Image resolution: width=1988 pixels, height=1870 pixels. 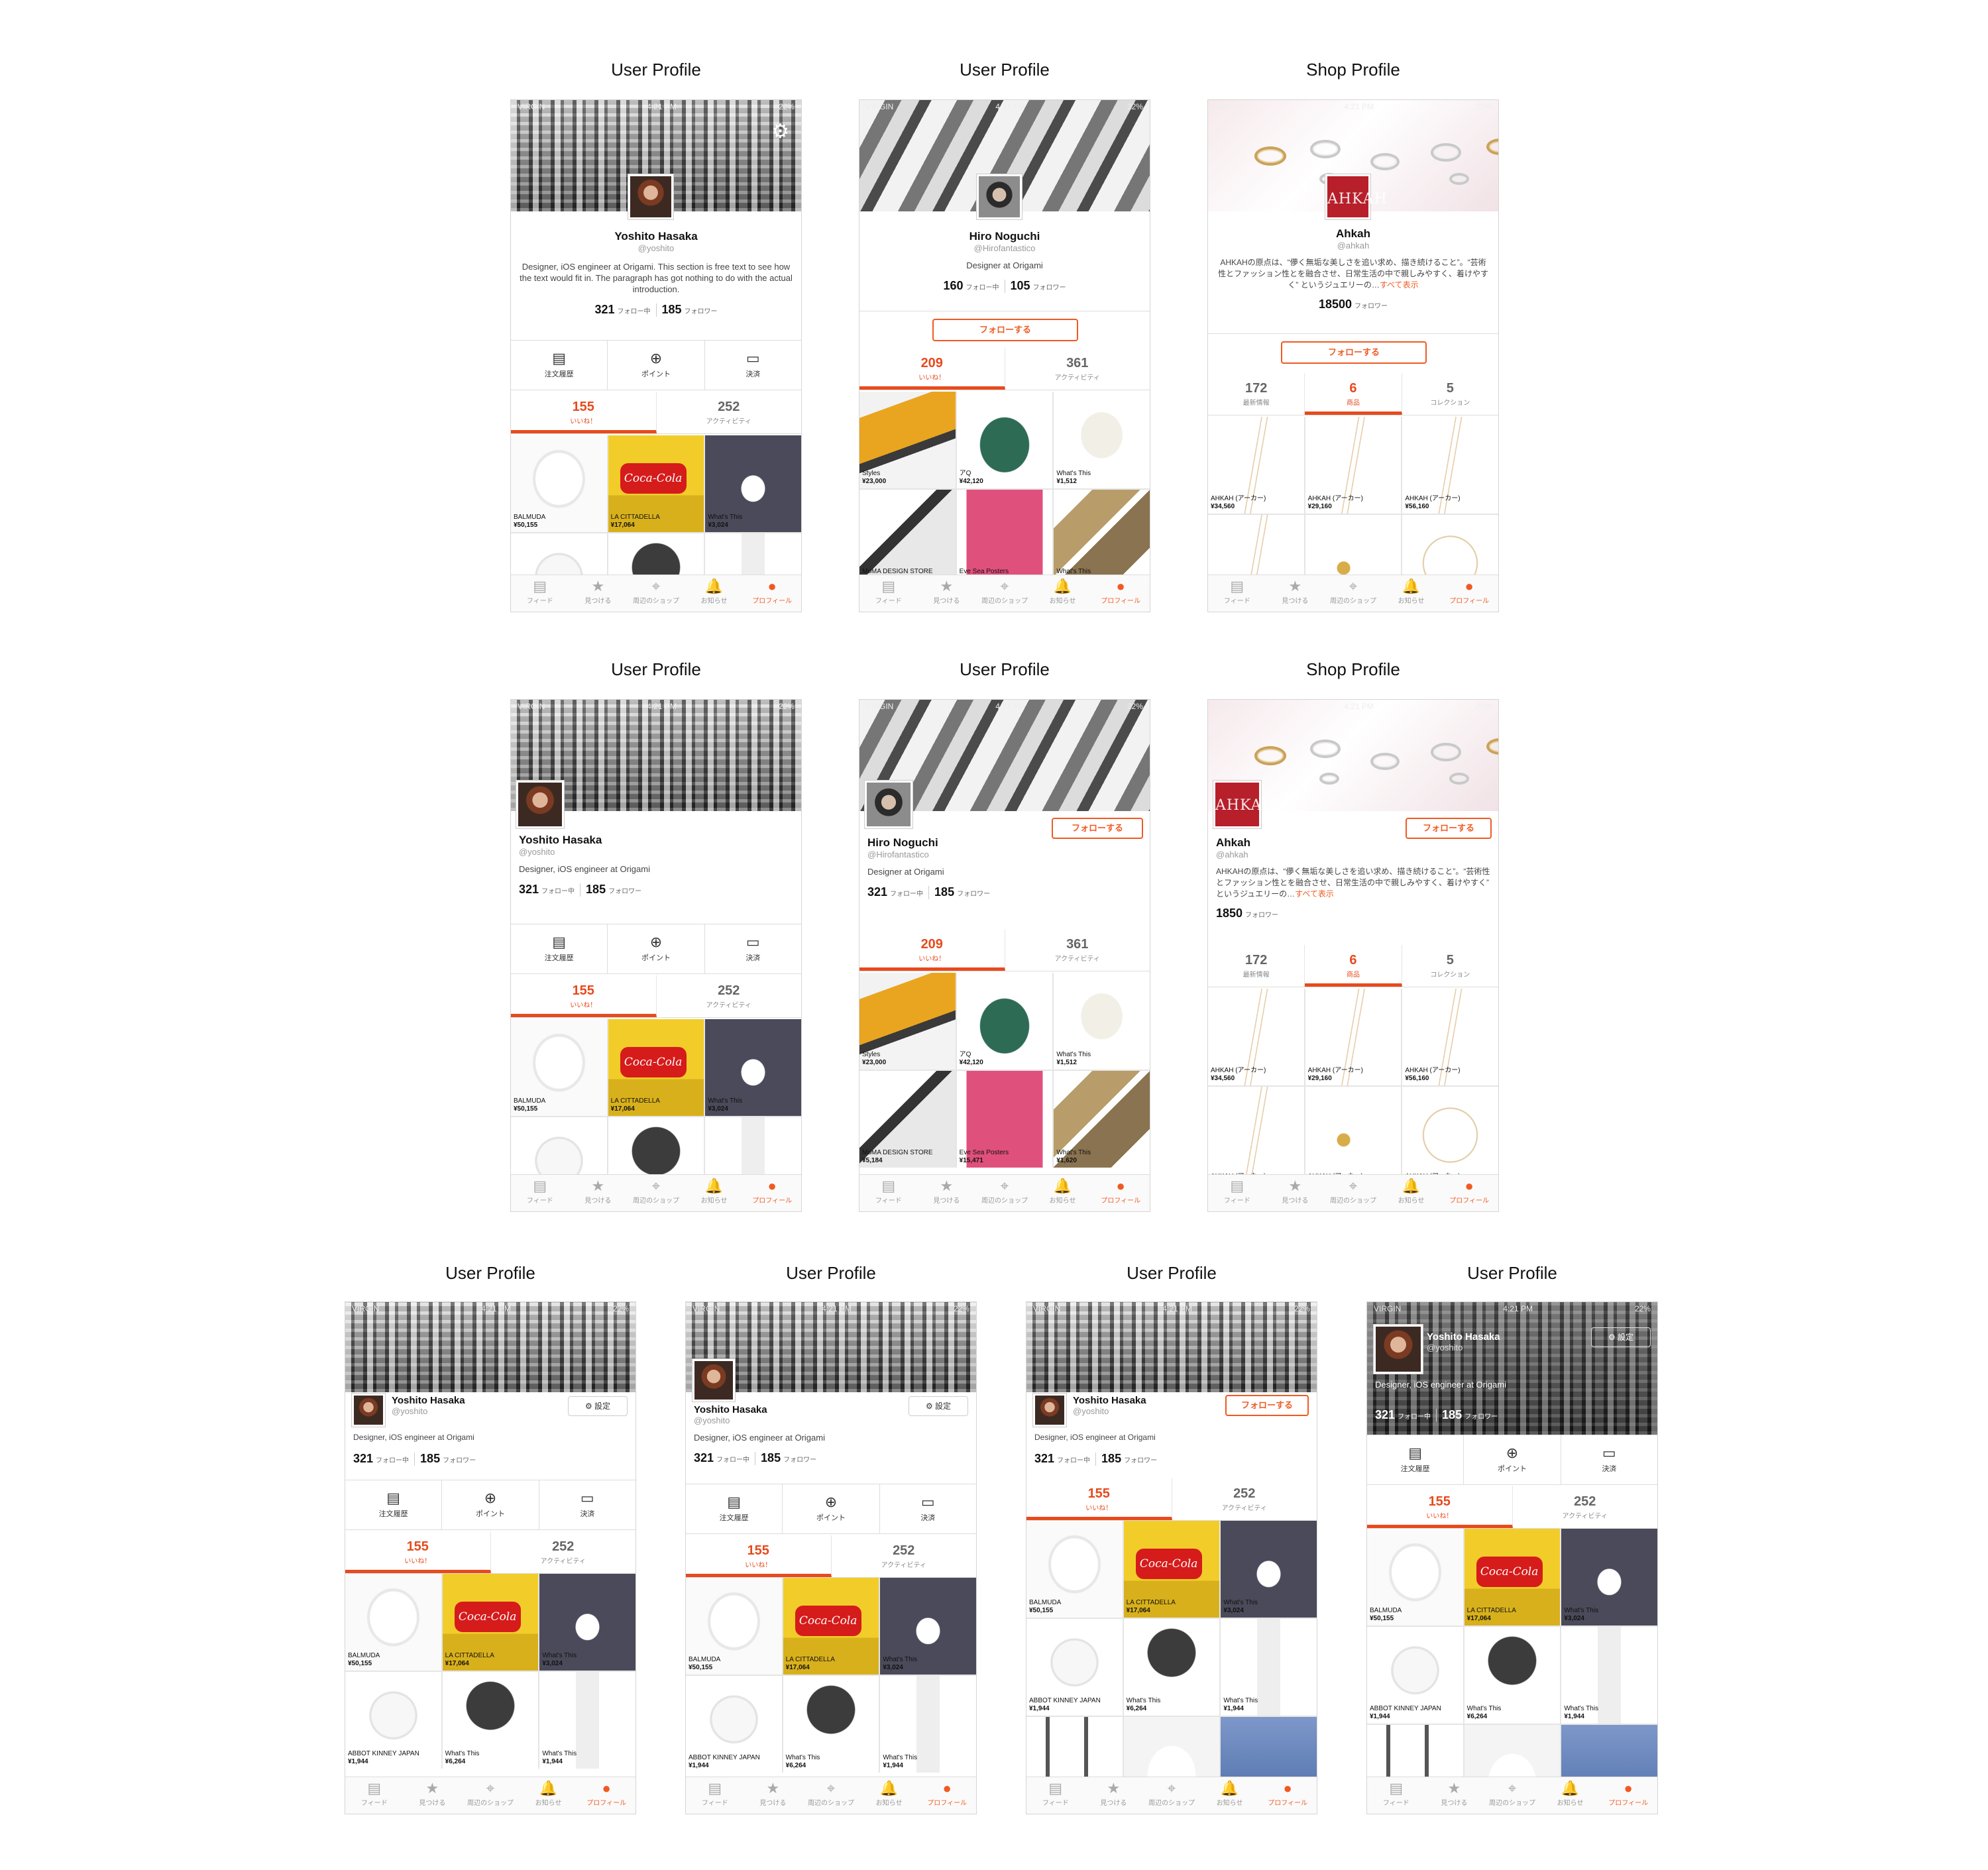 I want to click on following-count: 18500, so click(x=1335, y=304).